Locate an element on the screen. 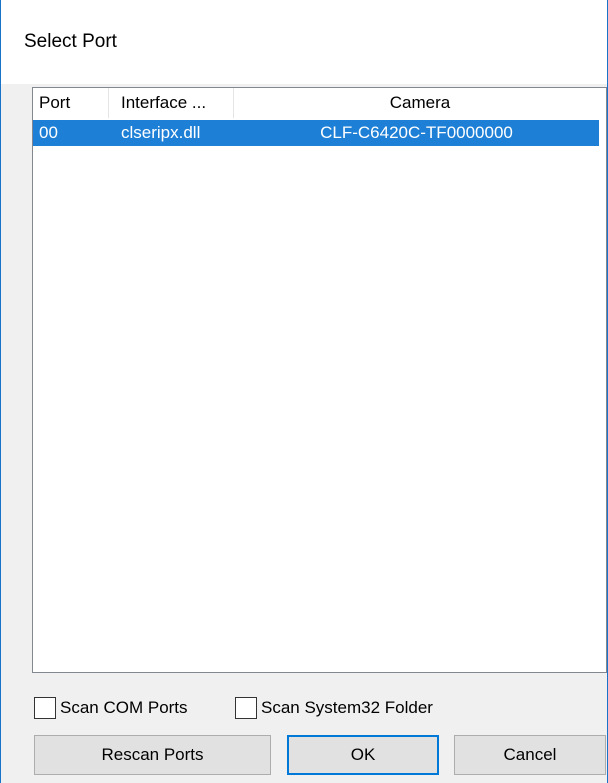 This screenshot has height=783, width=608. scan-system32-checkbox is located at coordinates (246, 708).